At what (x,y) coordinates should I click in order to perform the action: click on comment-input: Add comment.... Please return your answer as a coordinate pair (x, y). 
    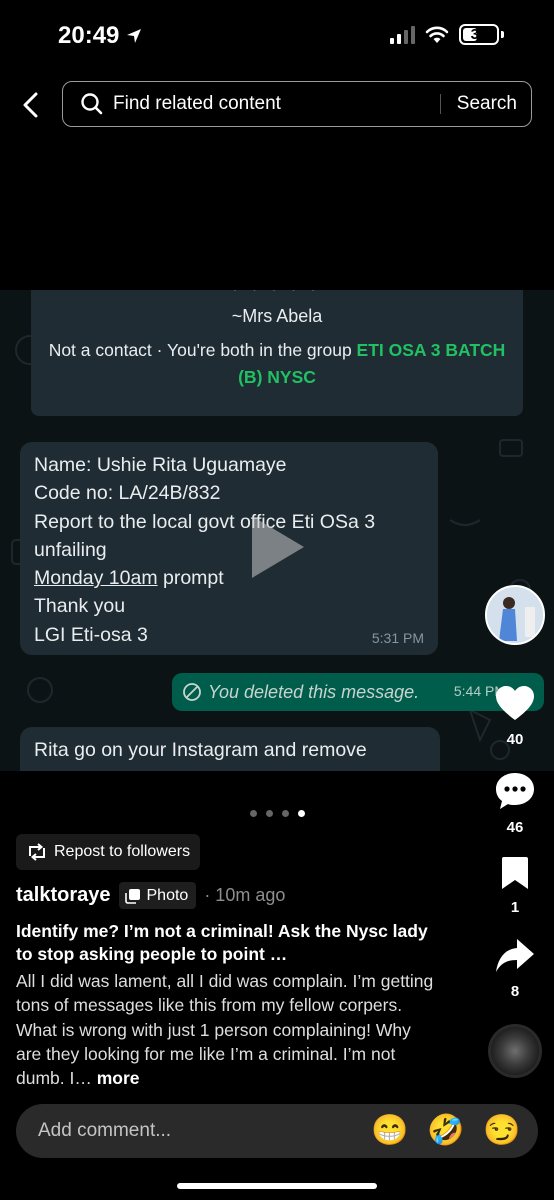
    Looking at the image, I should click on (204, 1131).